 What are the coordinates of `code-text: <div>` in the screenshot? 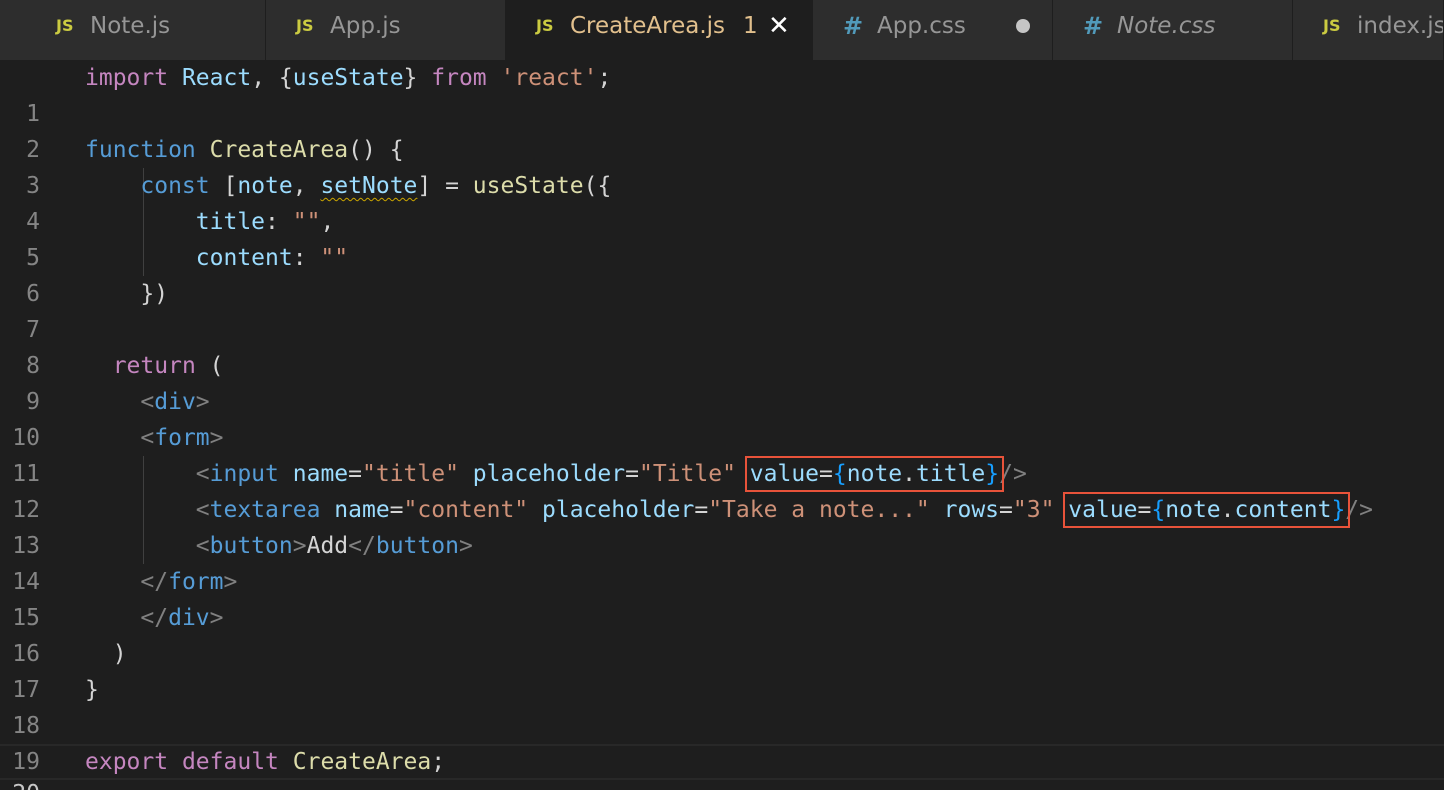 It's located at (175, 402).